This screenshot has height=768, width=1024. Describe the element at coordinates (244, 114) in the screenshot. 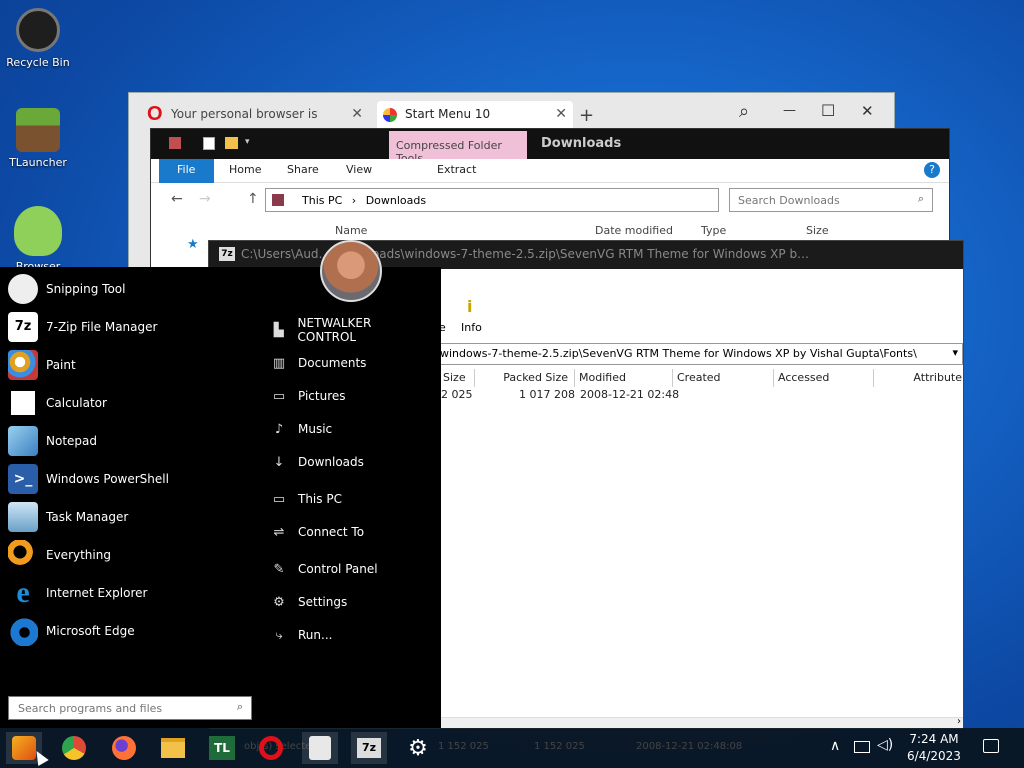

I see `tab-title: Your personal browser is` at that location.